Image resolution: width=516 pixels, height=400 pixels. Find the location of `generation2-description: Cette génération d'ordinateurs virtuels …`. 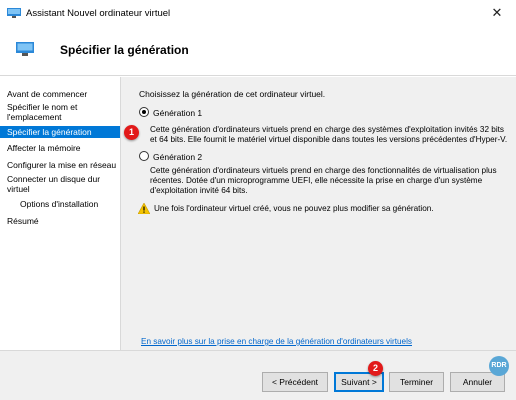

generation2-description: Cette génération d'ordinateurs virtuels … is located at coordinates (323, 180).